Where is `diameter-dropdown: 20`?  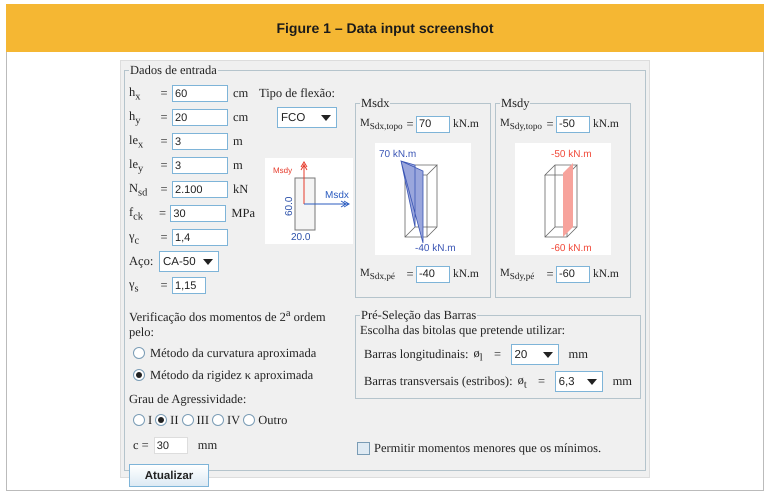
diameter-dropdown: 20 is located at coordinates (534, 354).